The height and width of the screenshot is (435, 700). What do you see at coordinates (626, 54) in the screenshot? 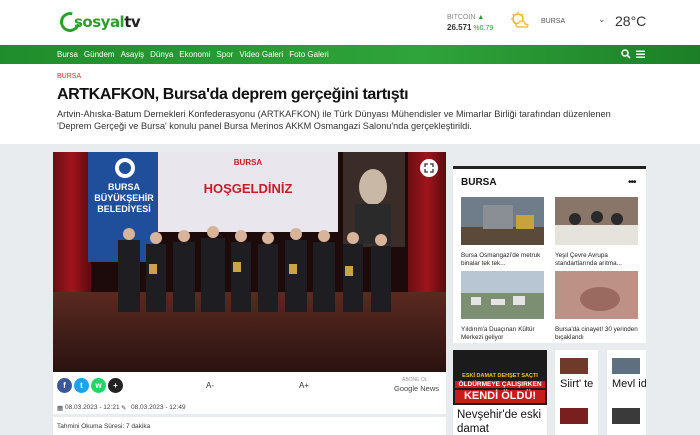
I see `search-icon` at bounding box center [626, 54].